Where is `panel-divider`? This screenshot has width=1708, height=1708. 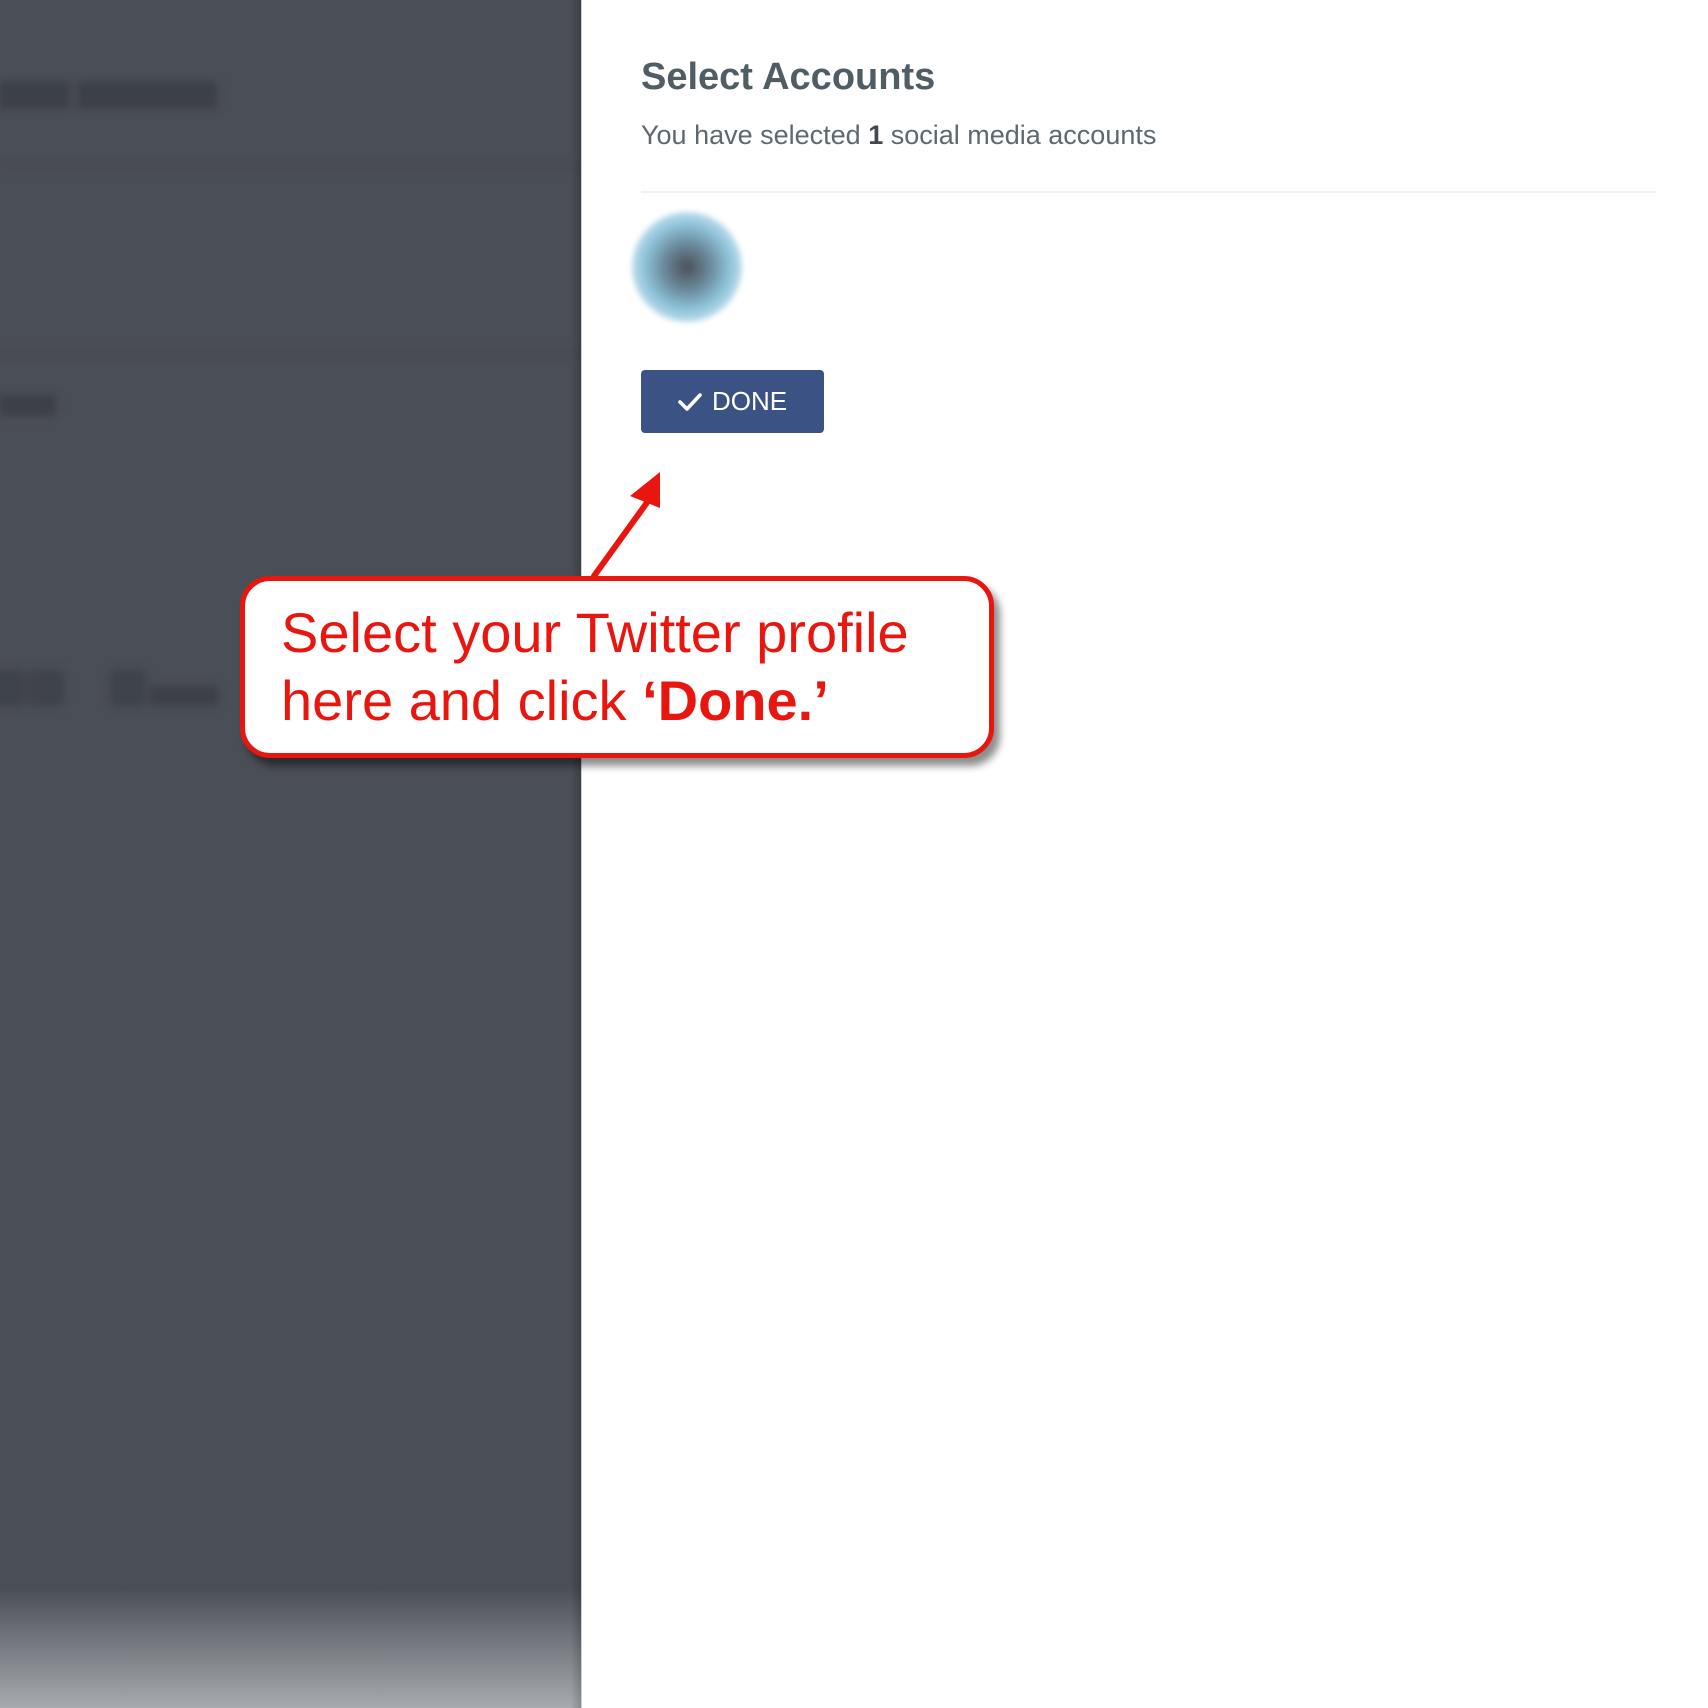
panel-divider is located at coordinates (1148, 192).